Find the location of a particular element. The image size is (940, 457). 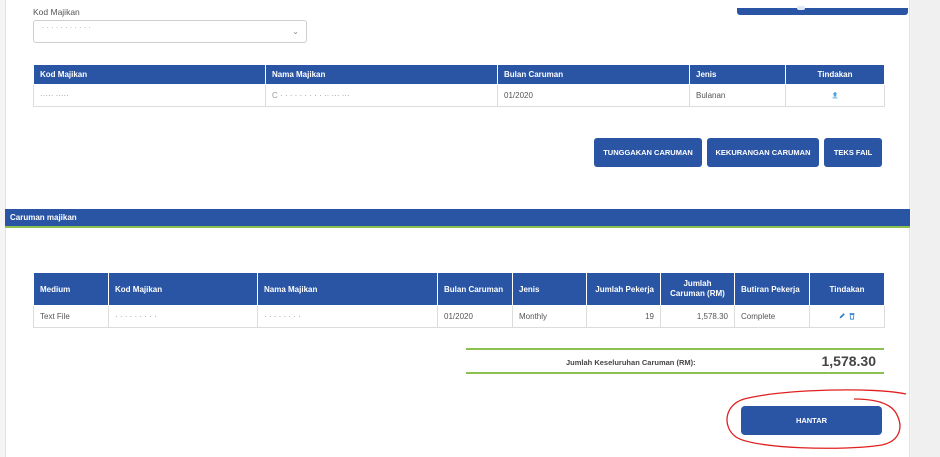

total-value: 1,578.30 is located at coordinates (849, 361).